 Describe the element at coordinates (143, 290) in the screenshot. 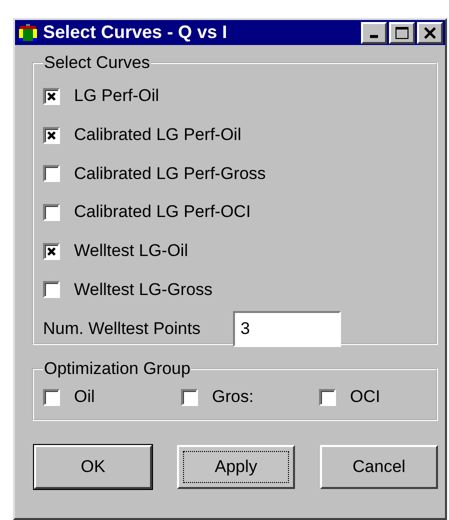

I see `checkbox-label: Welltest LG-Gross` at that location.